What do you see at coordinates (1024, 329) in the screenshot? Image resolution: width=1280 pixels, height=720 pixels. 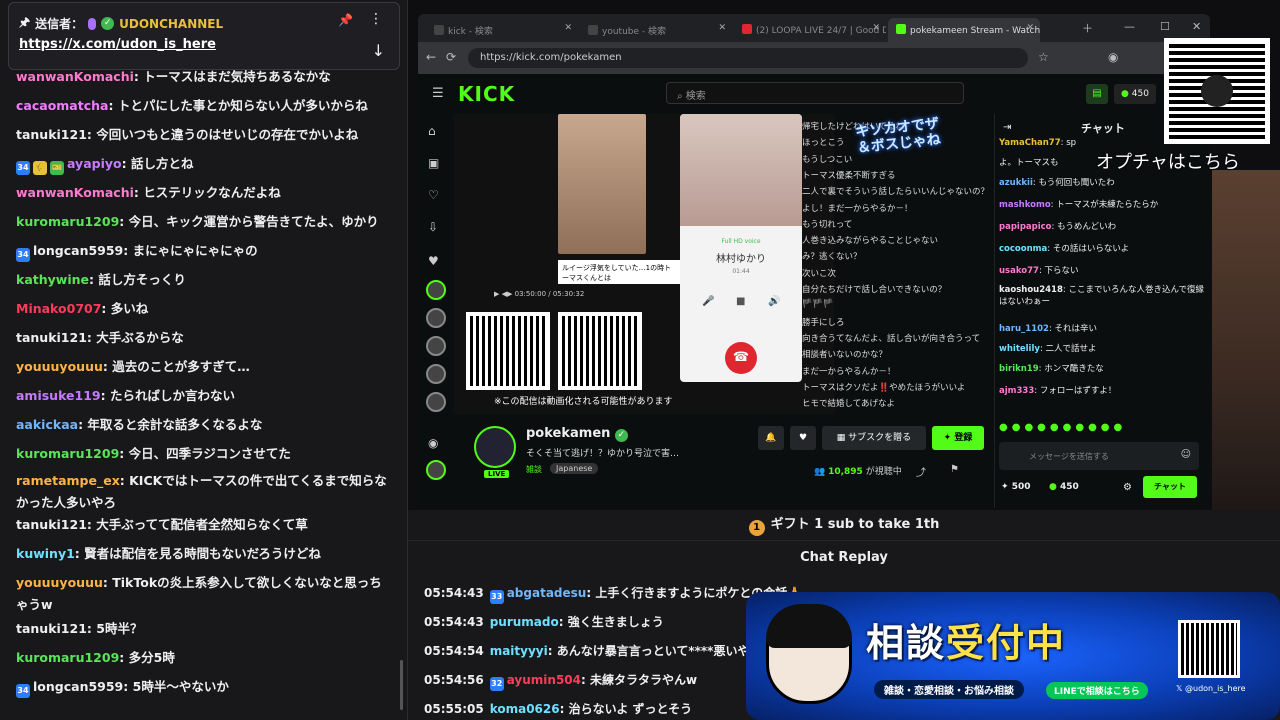 I see `kick-chat-username: haru_1102` at bounding box center [1024, 329].